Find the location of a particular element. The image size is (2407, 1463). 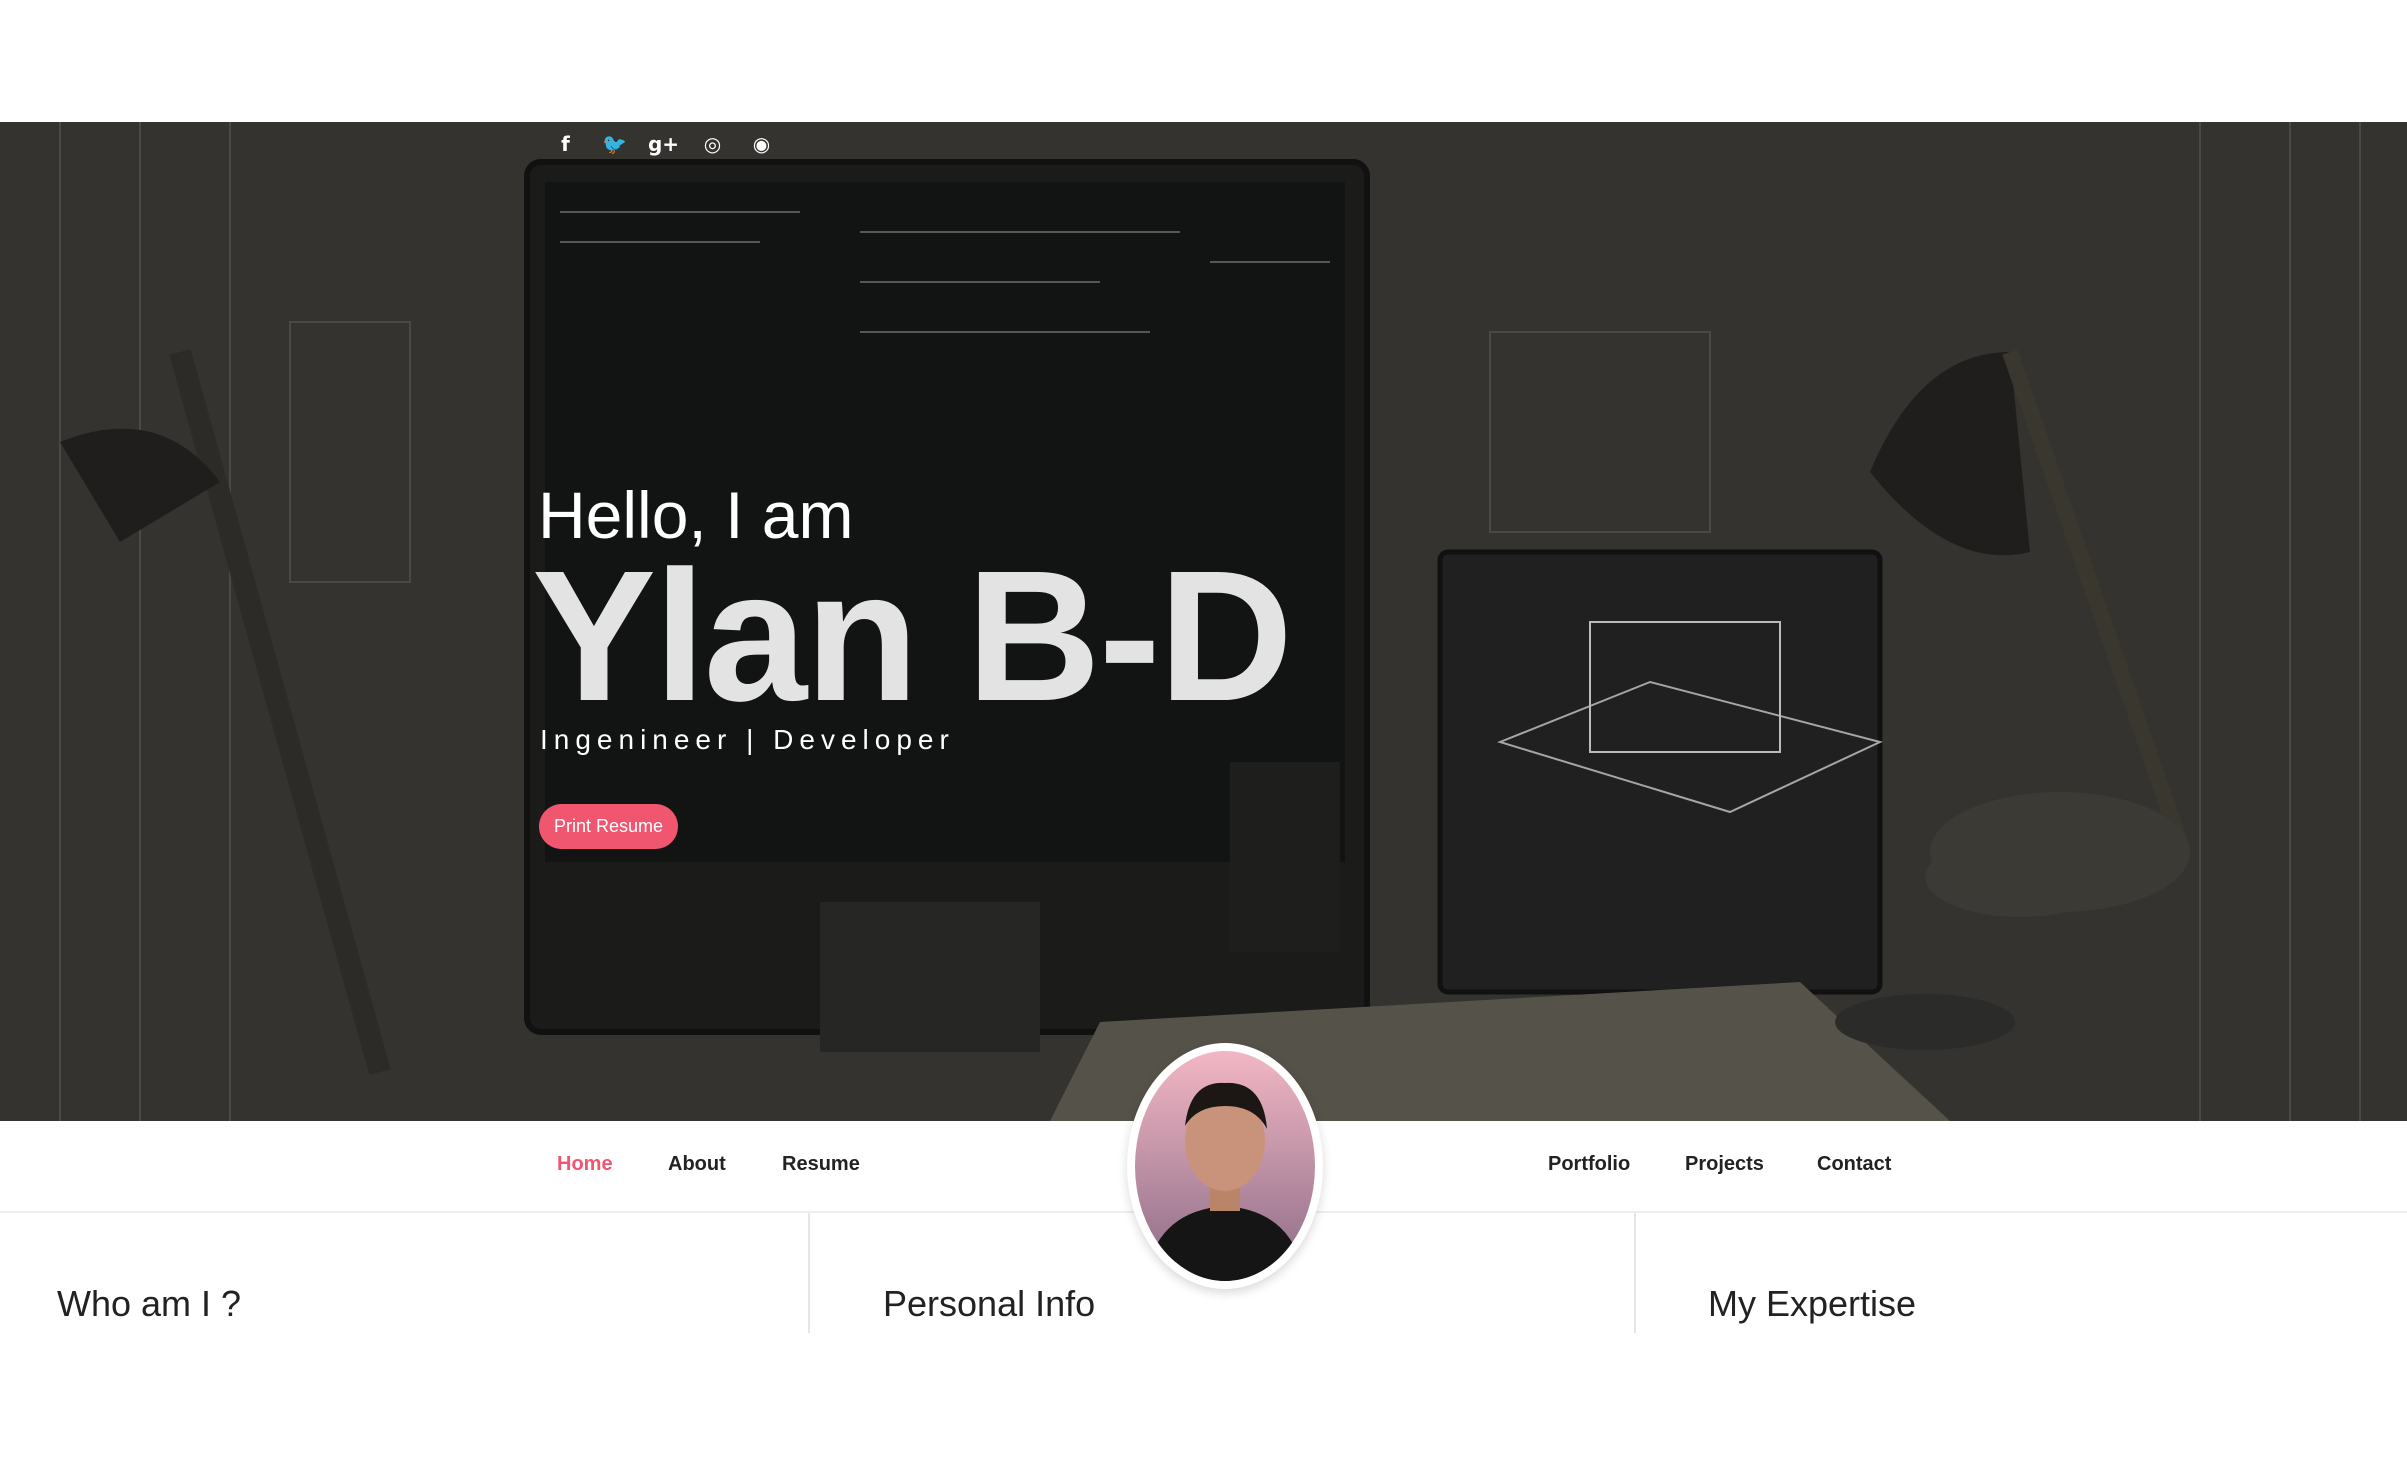

github-icon: ◉ is located at coordinates (761, 143).